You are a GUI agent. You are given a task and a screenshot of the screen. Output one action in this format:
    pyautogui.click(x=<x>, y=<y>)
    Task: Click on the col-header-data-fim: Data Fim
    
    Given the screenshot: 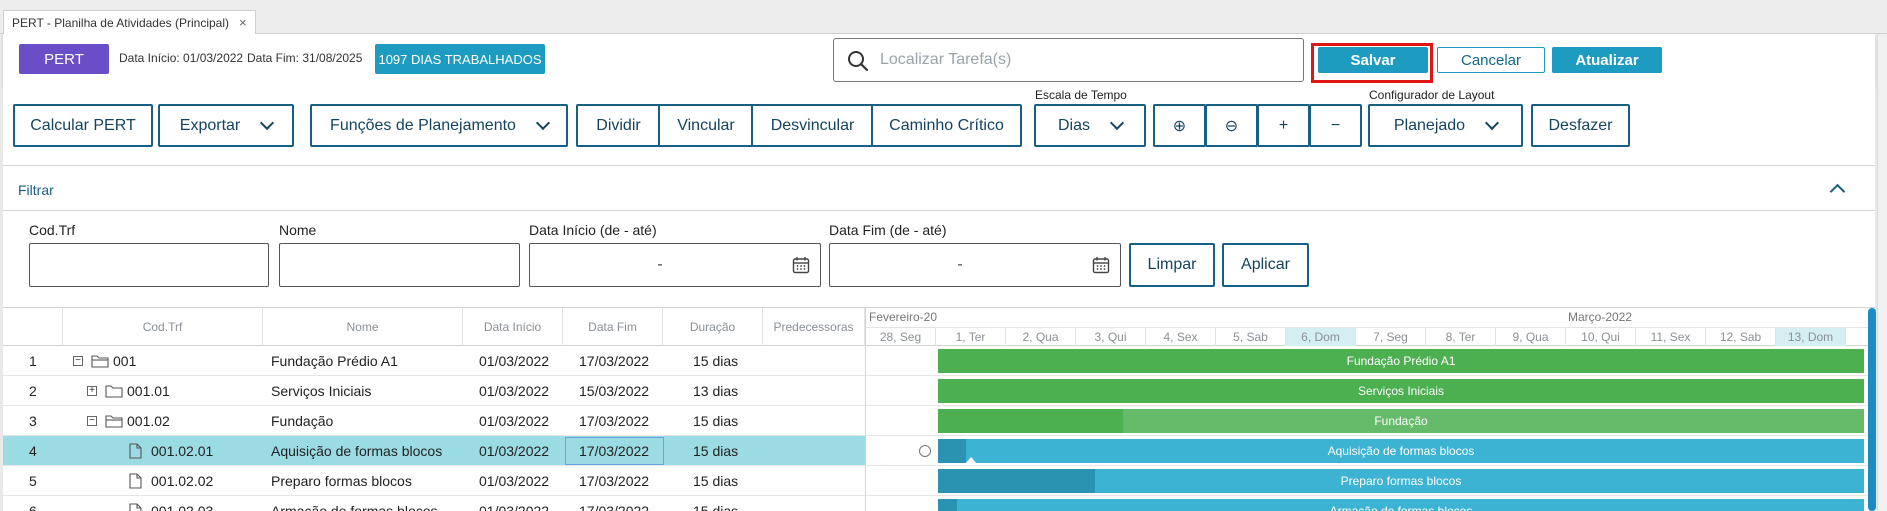 What is the action you would take?
    pyautogui.click(x=613, y=327)
    